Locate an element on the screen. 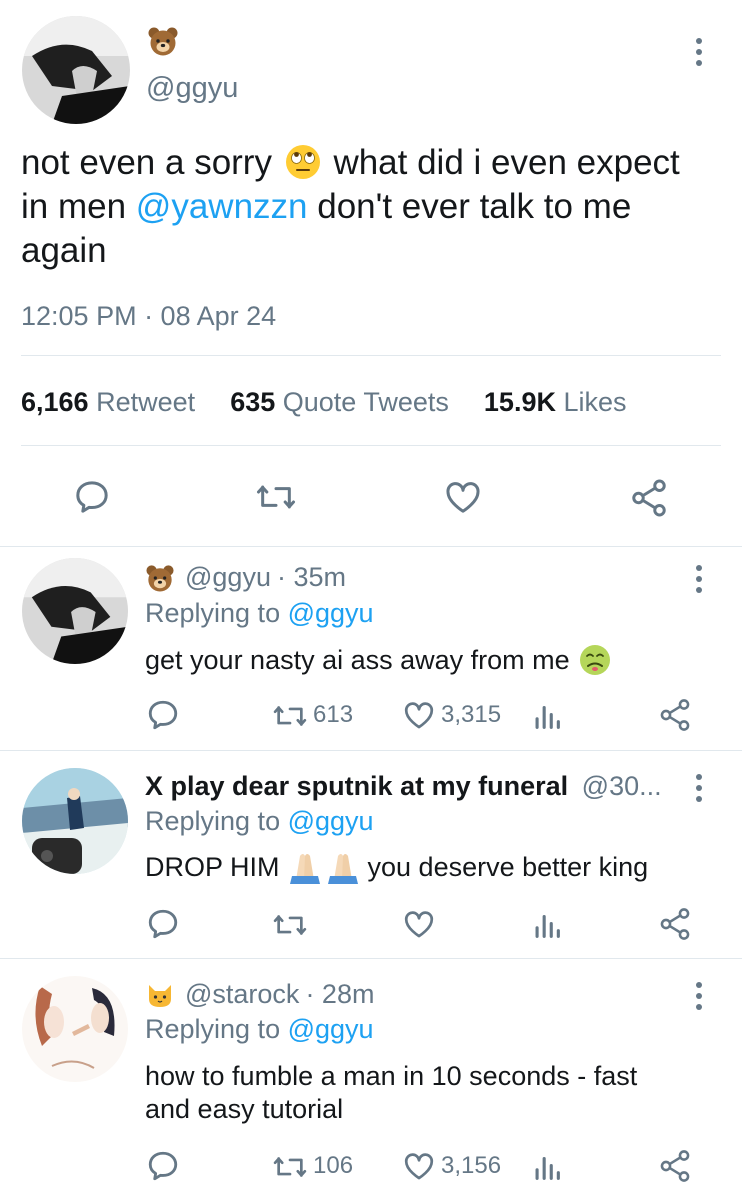 This screenshot has height=1200, width=742. tweet-text-part: don't ever talk to me is located at coordinates (474, 206).